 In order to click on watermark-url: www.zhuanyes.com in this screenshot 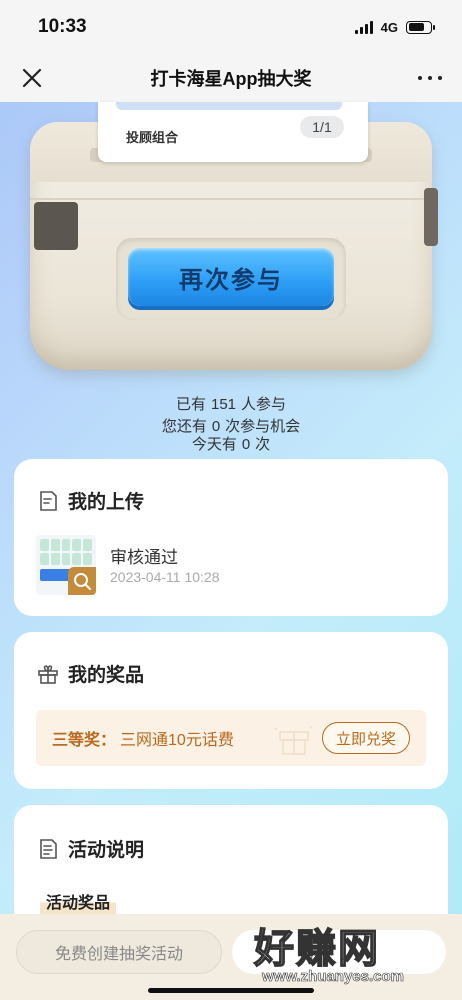, I will do `click(333, 977)`.